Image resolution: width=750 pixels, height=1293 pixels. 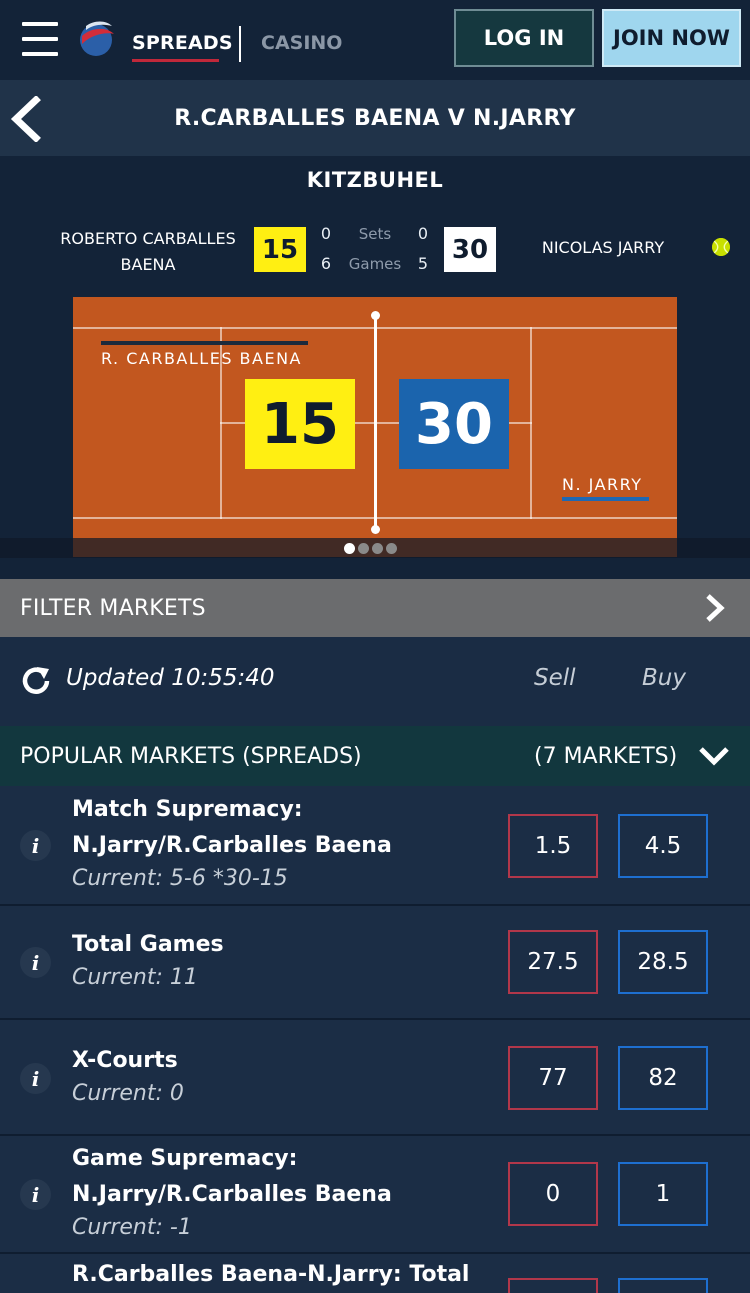 What do you see at coordinates (663, 962) in the screenshot?
I see `buy-price-button: 28.5` at bounding box center [663, 962].